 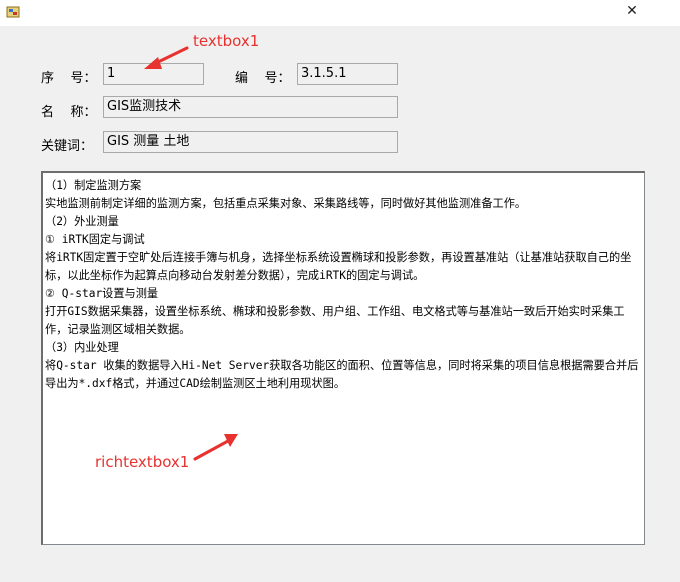 What do you see at coordinates (166, 57) in the screenshot?
I see `textbox-arrow-icon` at bounding box center [166, 57].